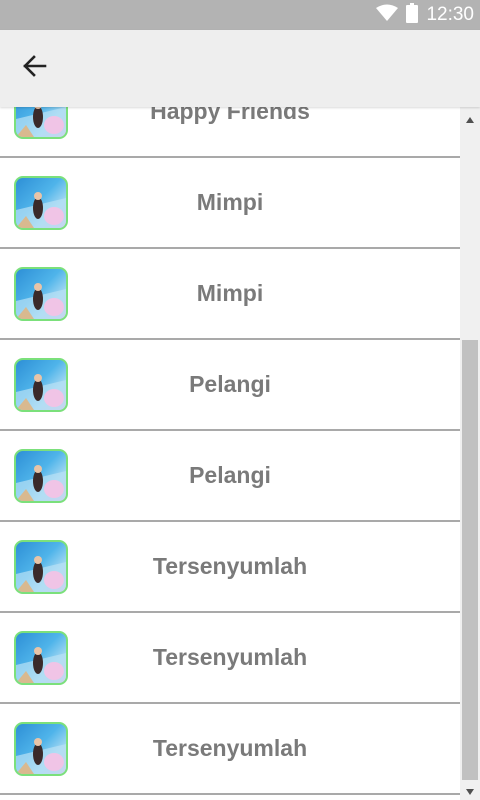 The width and height of the screenshot is (480, 800). I want to click on song-title: Happy Friends, so click(230, 115).